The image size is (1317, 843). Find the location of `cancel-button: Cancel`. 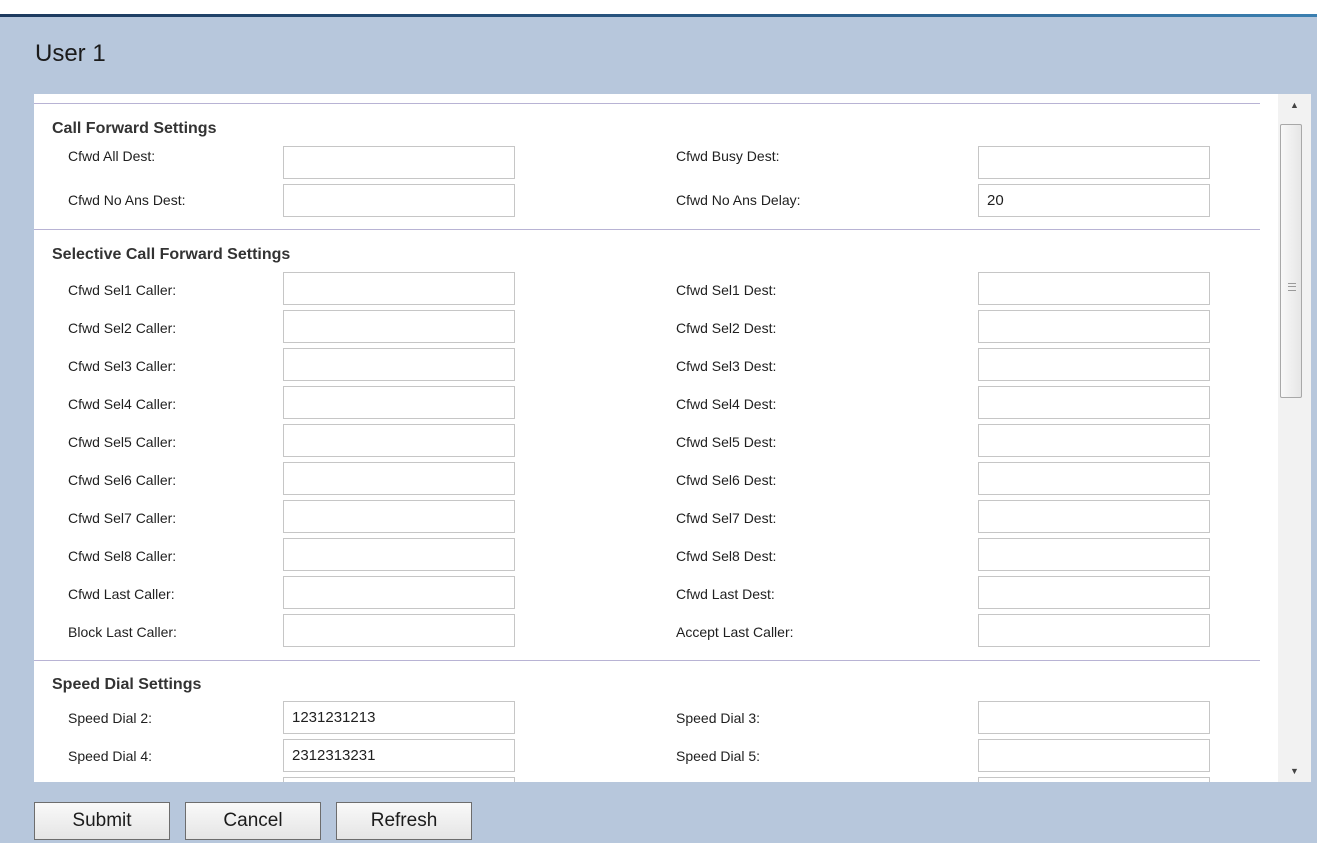

cancel-button: Cancel is located at coordinates (253, 821).